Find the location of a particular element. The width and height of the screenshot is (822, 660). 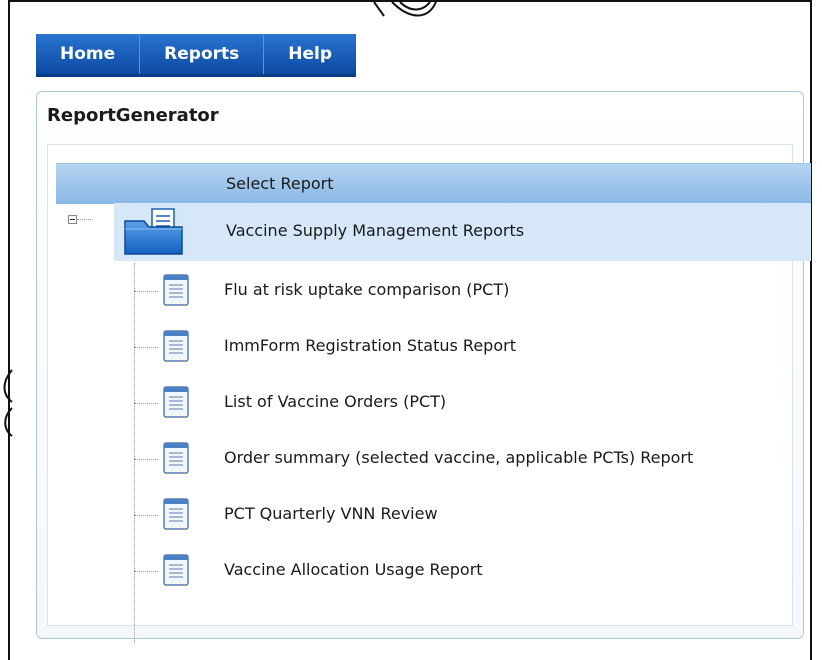

report-item-vnn-review: PCT Quarterly VNN Review is located at coordinates (464, 515).